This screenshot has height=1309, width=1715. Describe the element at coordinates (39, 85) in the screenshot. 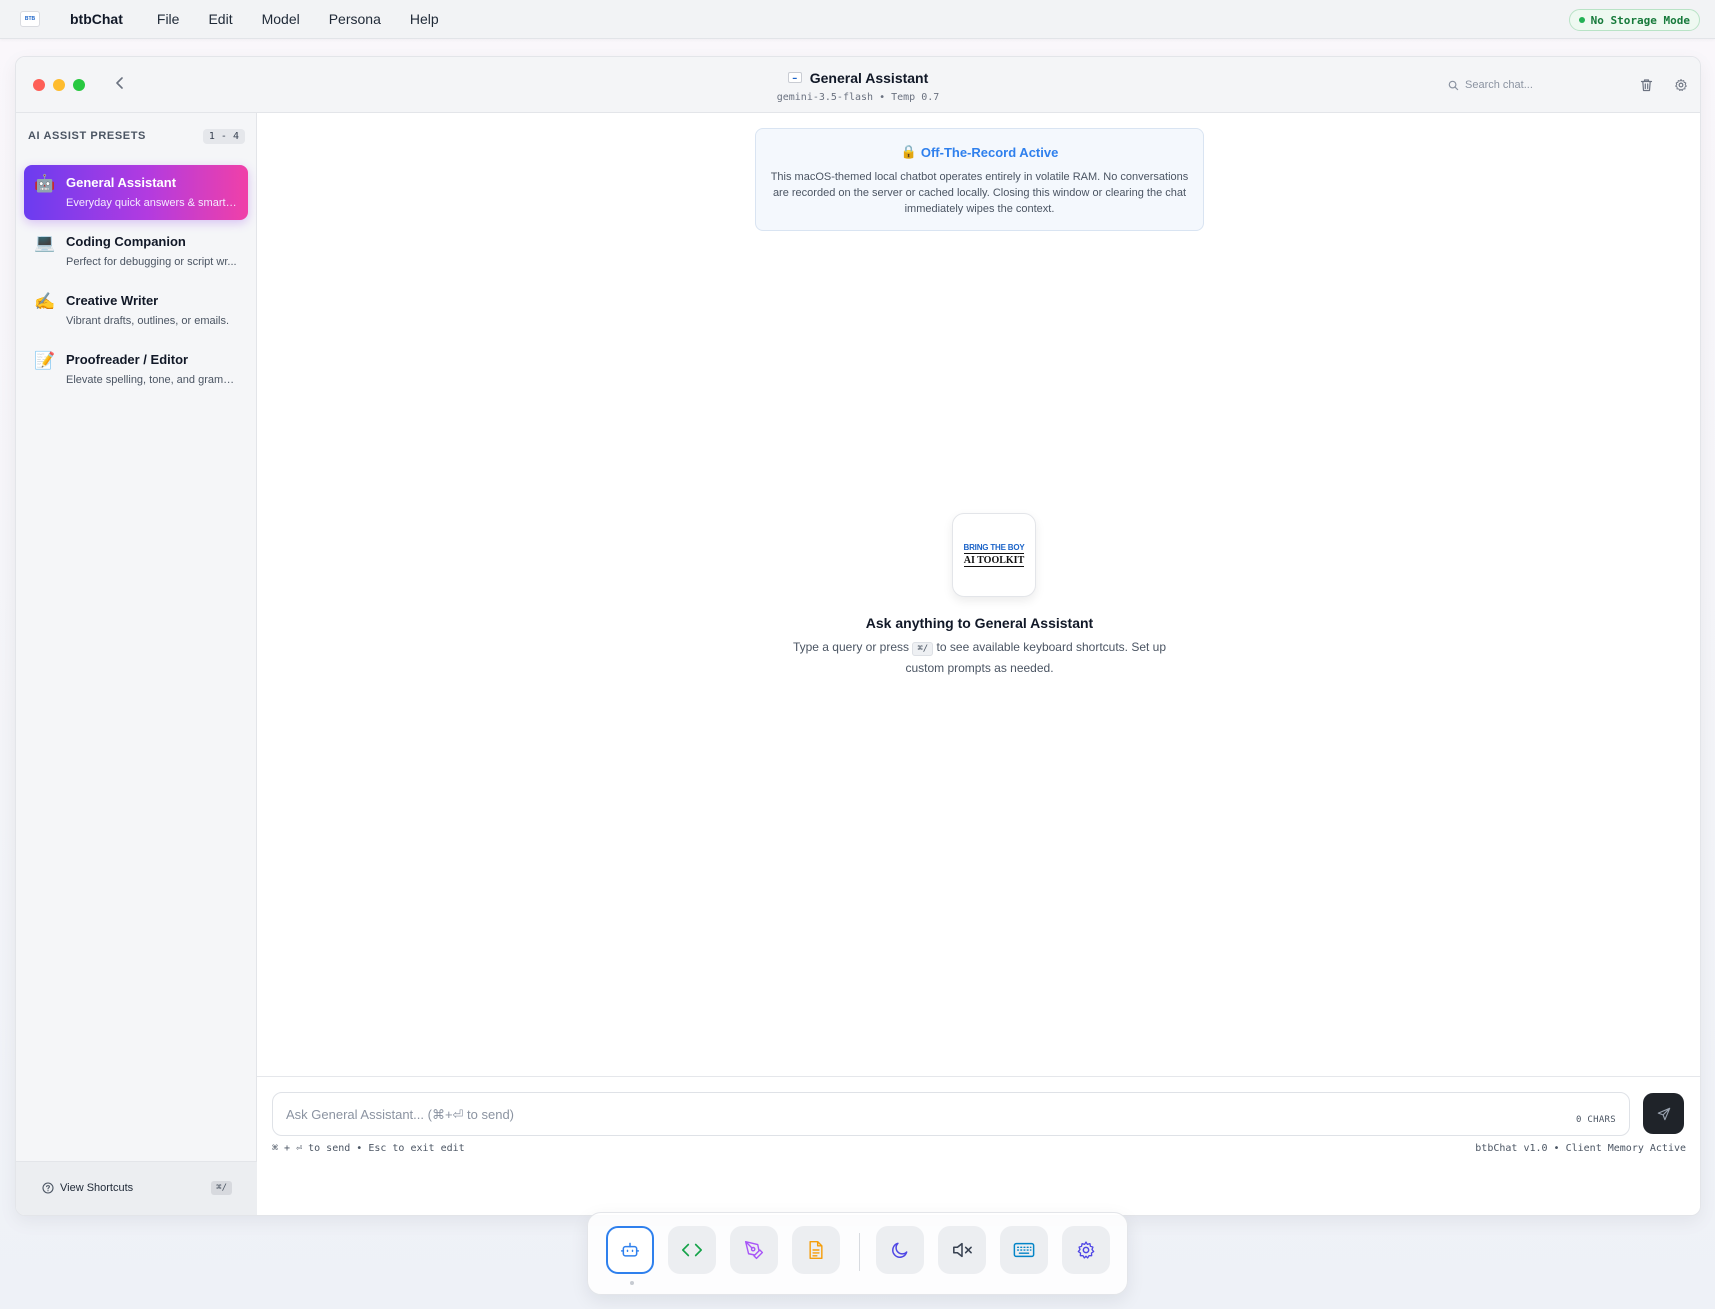

I see `close-window-button` at that location.